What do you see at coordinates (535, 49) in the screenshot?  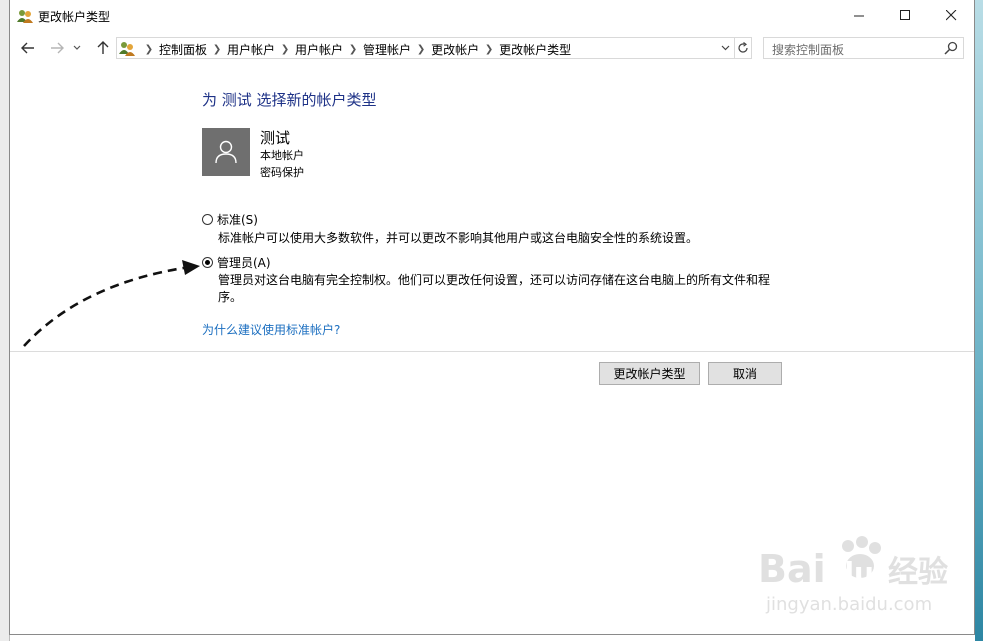 I see `breadcrumb-change-account-type: 更改帐户类型` at bounding box center [535, 49].